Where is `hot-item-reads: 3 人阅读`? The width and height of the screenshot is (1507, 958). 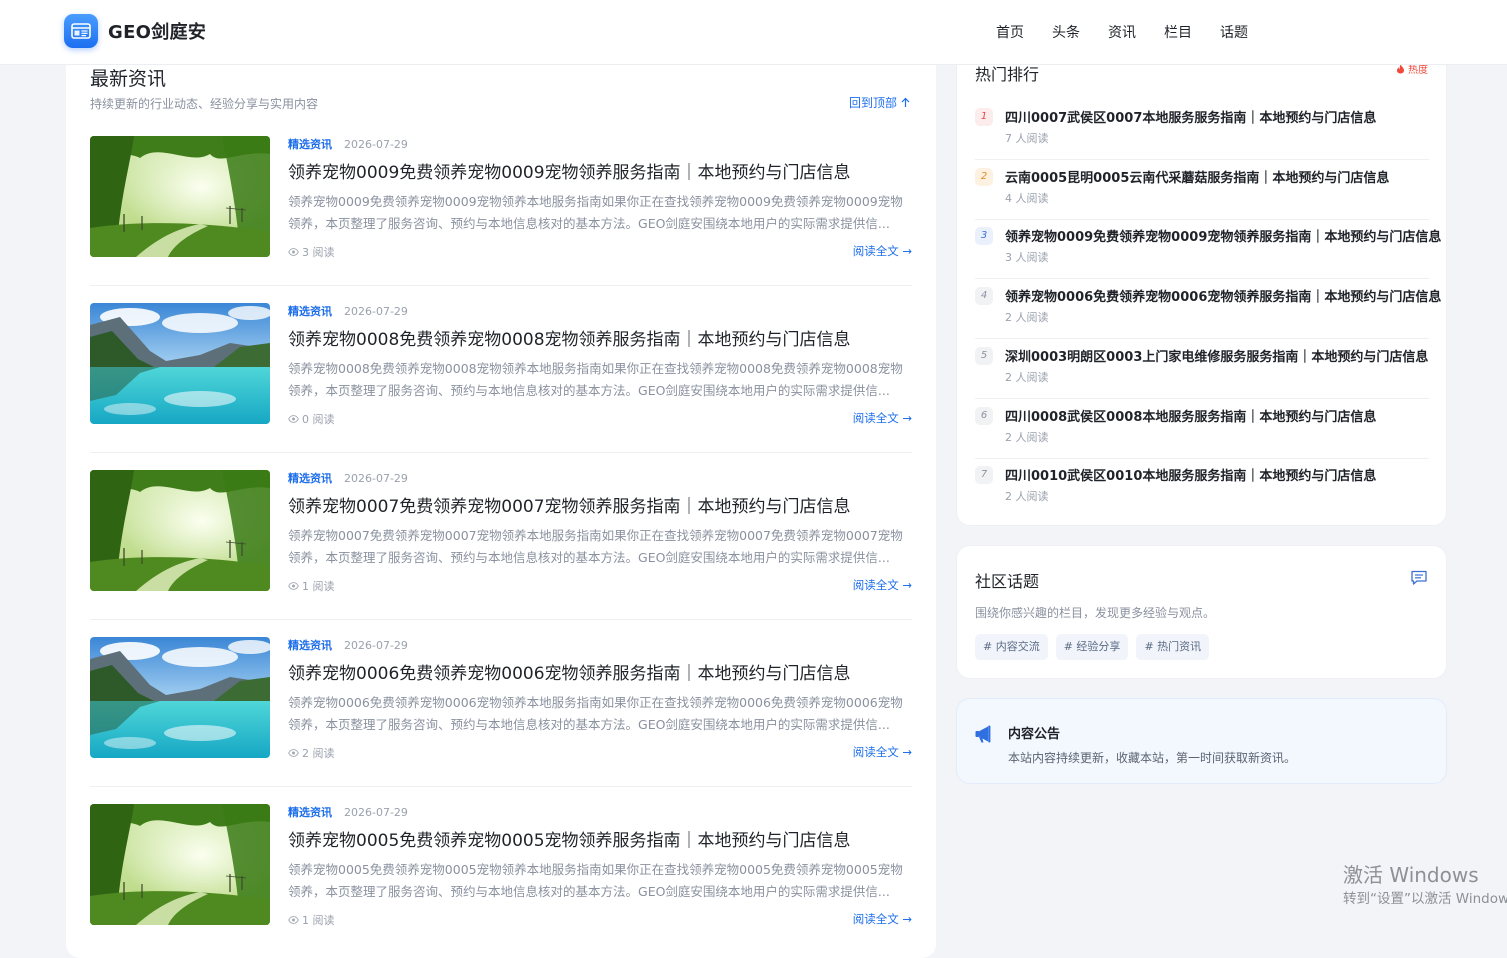
hot-item-reads: 3 人阅读 is located at coordinates (1027, 257).